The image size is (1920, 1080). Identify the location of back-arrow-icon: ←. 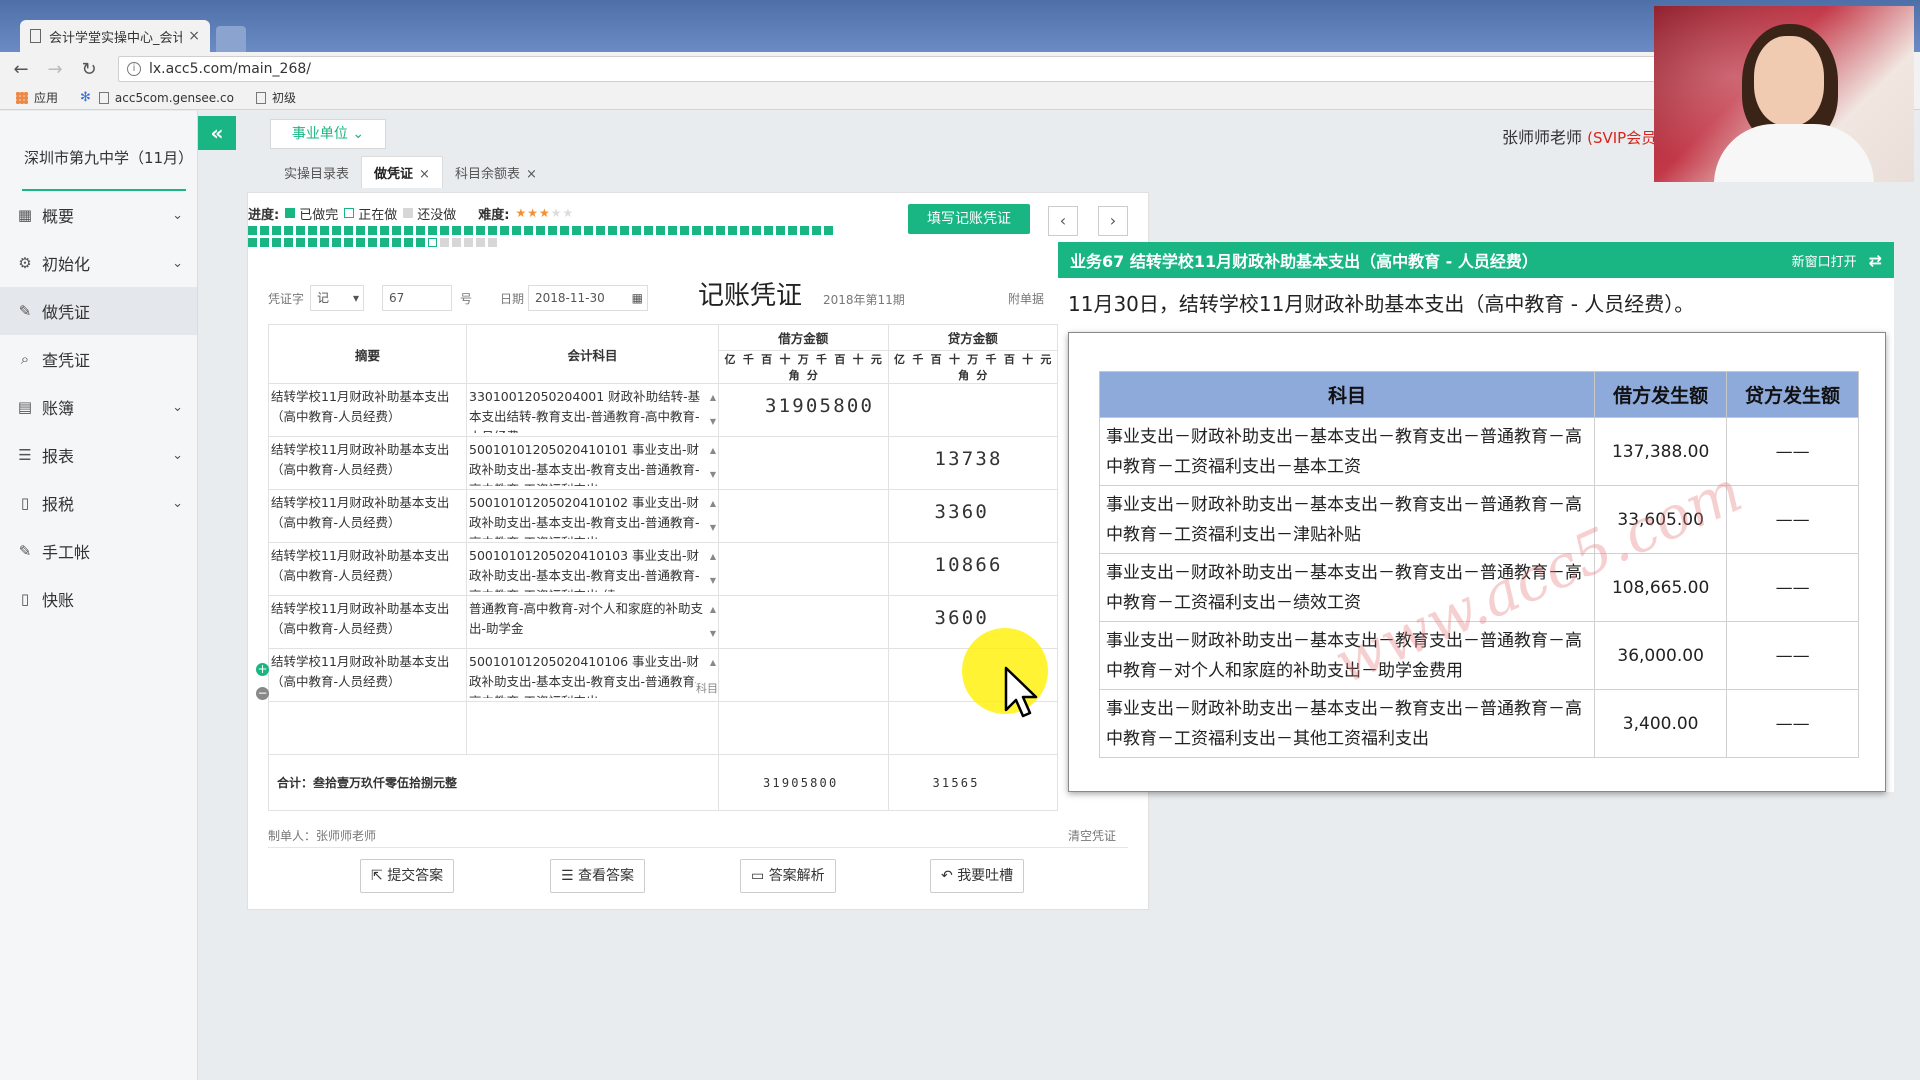
(21, 69).